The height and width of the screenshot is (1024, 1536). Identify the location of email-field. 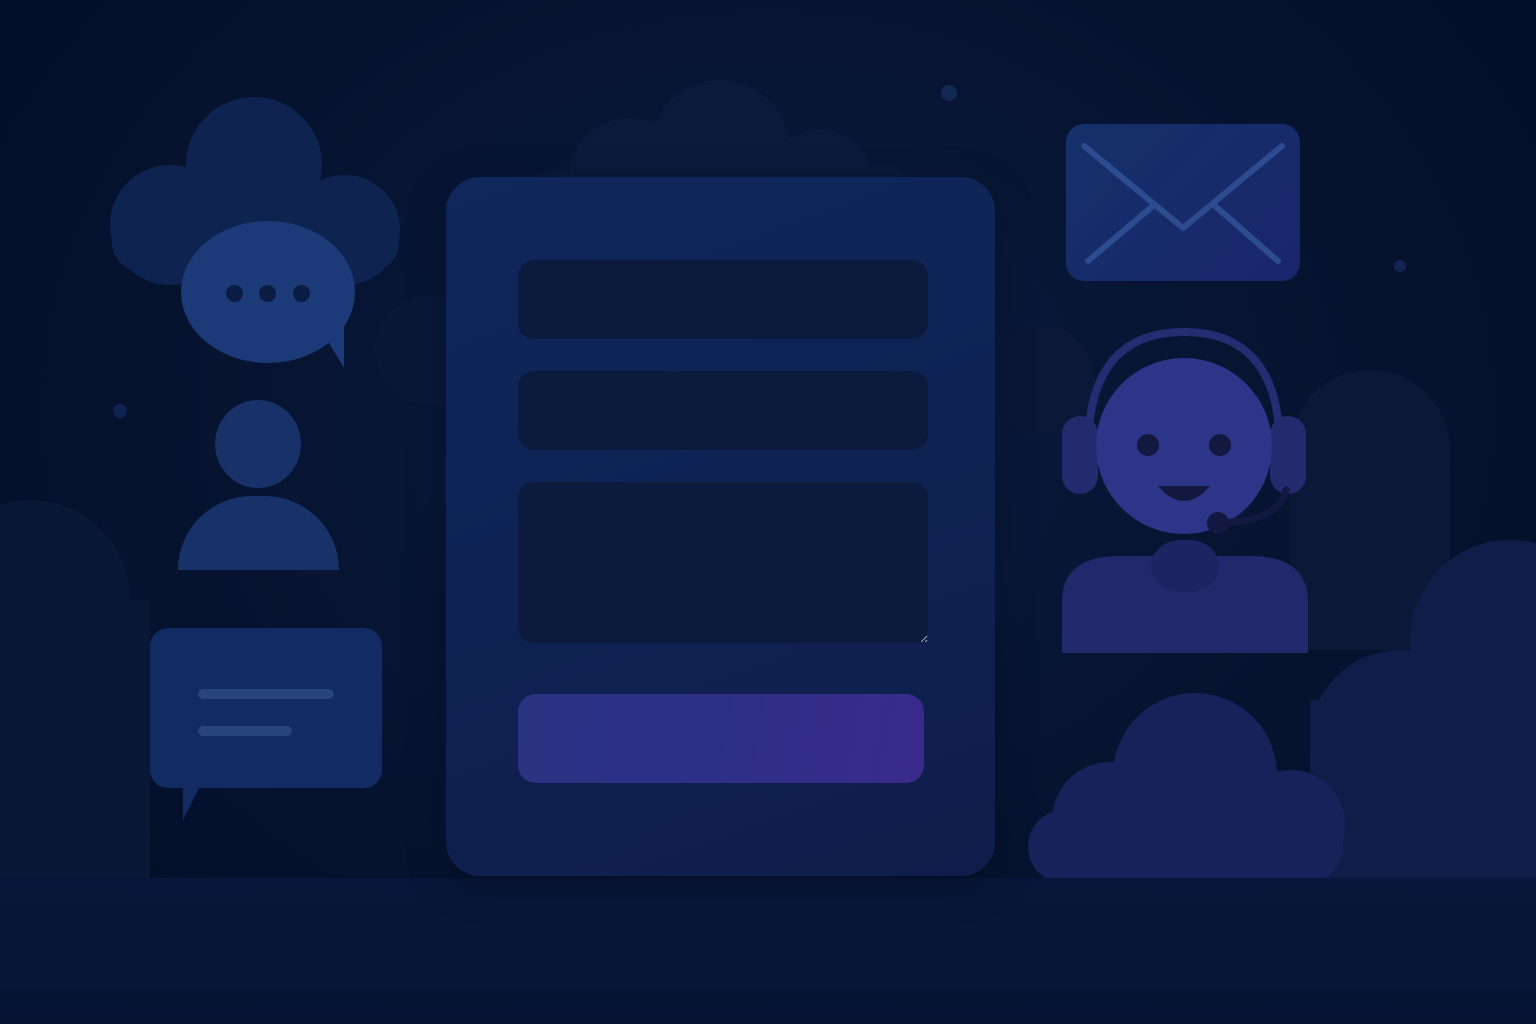
(723, 410).